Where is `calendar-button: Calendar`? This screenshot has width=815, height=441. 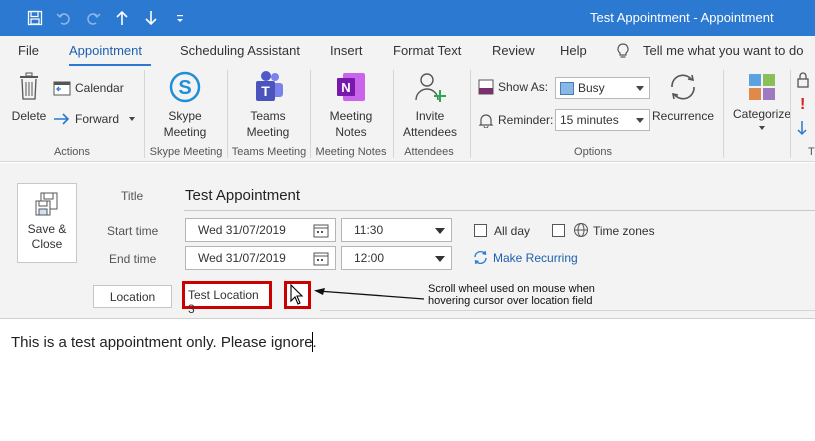
calendar-button: Calendar is located at coordinates (88, 88).